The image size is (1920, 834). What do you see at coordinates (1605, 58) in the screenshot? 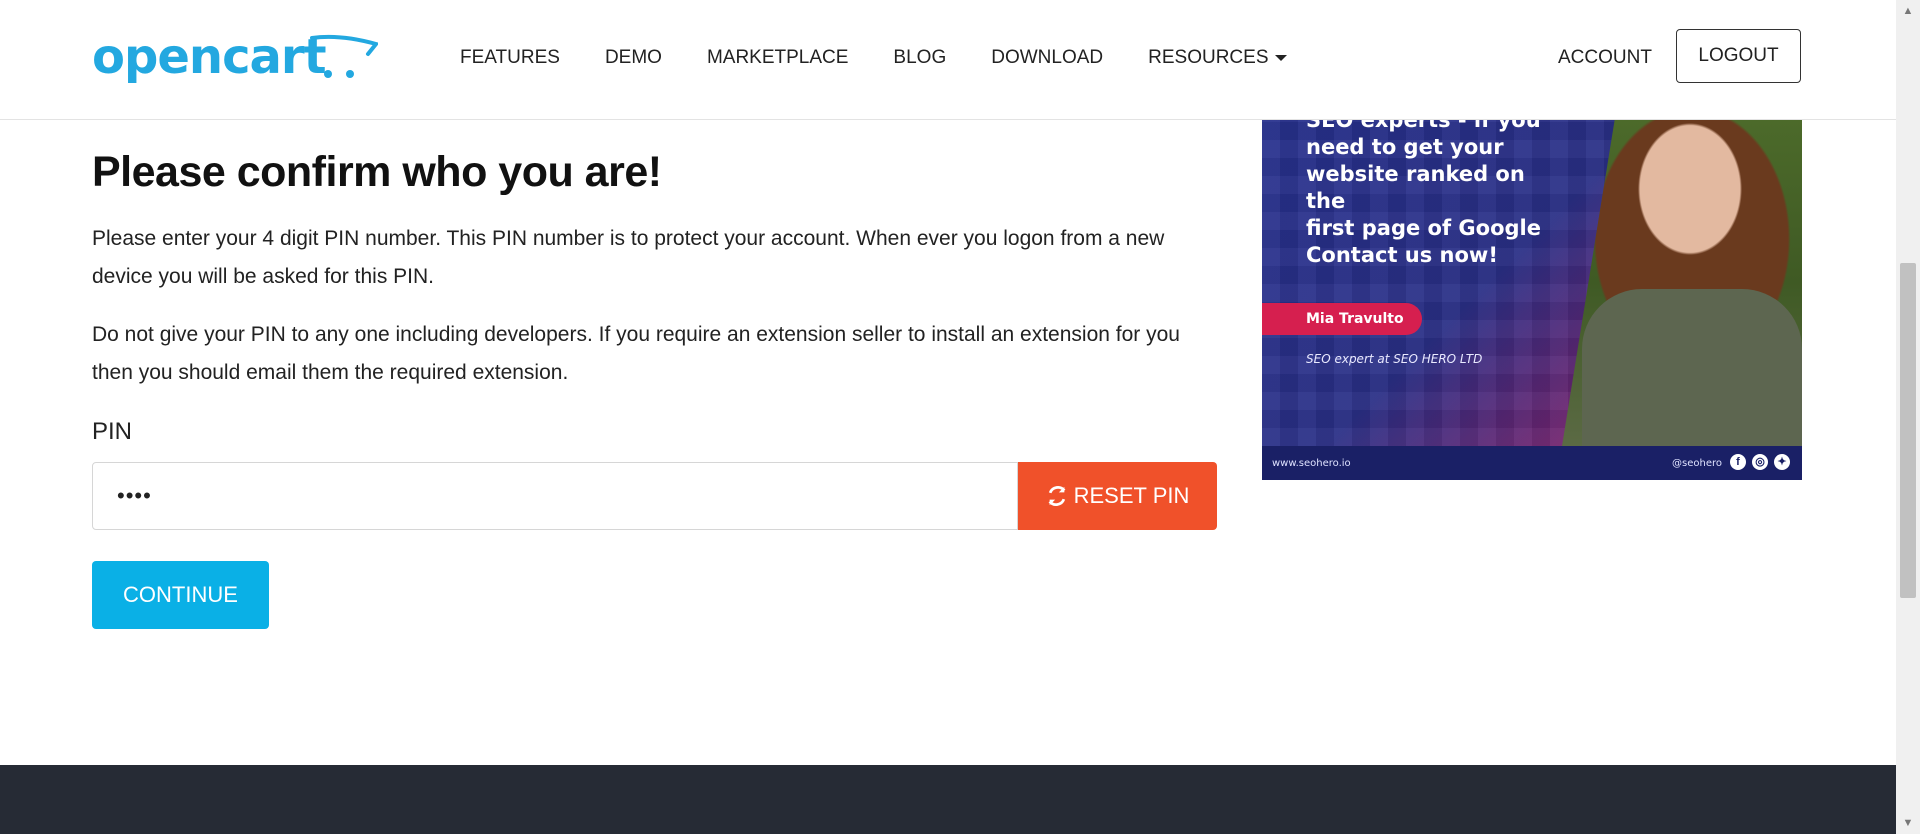
I see `account-link: ACCOUNT` at bounding box center [1605, 58].